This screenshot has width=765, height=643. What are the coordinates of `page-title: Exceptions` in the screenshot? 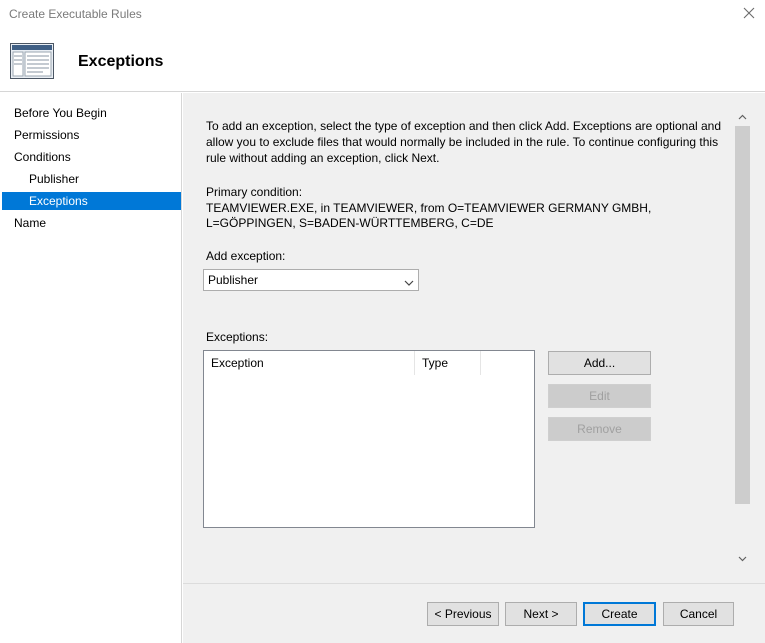 It's located at (121, 61).